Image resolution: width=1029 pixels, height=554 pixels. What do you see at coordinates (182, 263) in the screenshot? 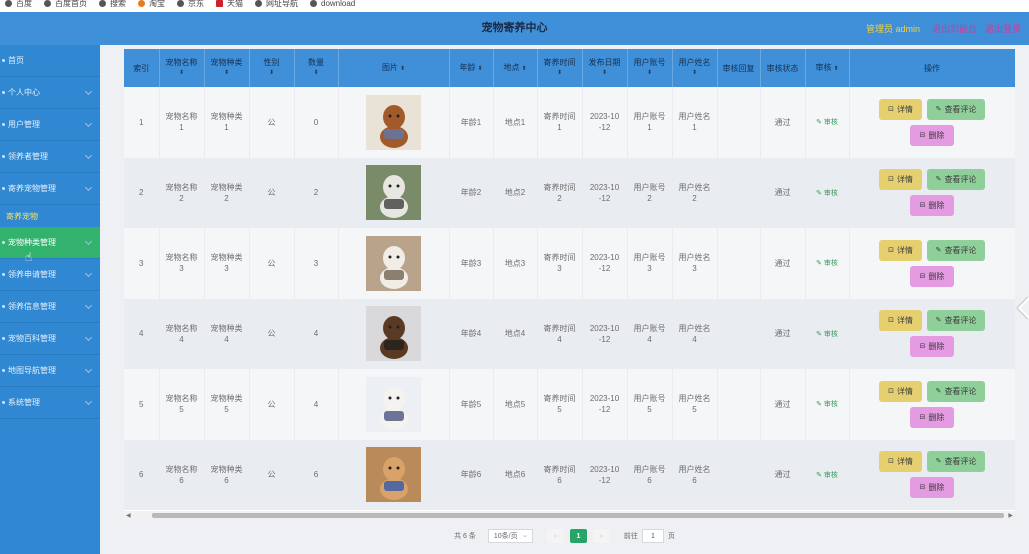
I see `cell-name: 宠物名称 3` at bounding box center [182, 263].